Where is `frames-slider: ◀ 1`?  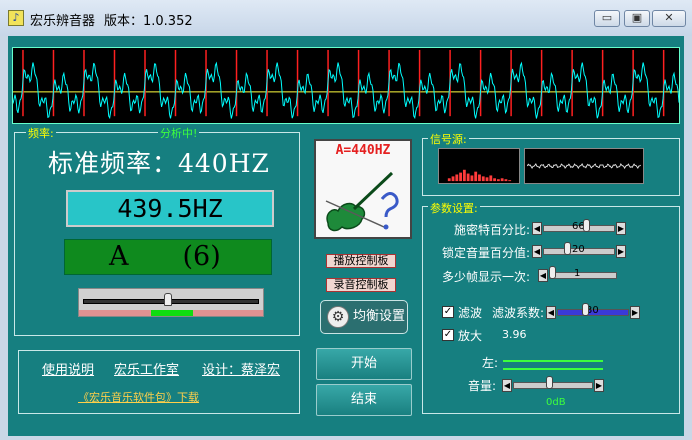 frames-slider: ◀ 1 is located at coordinates (578, 274).